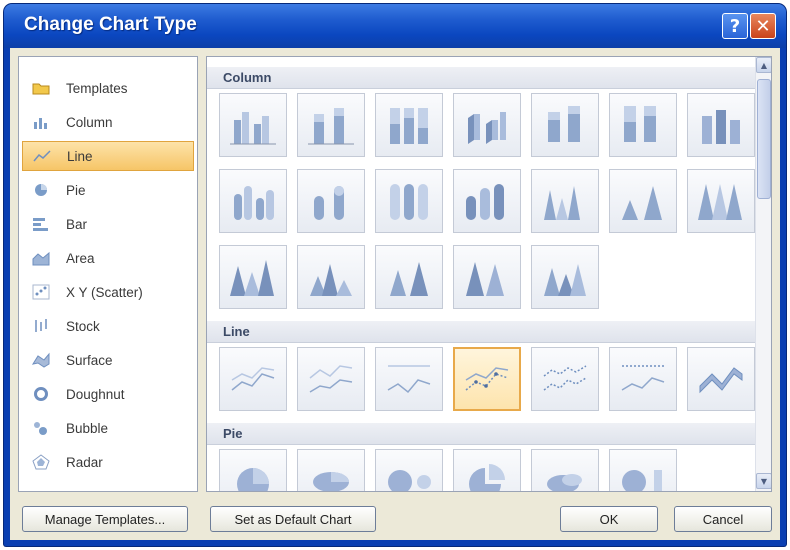 Image resolution: width=790 pixels, height=550 pixels. Describe the element at coordinates (253, 201) in the screenshot. I see `thumb-clustered-cylinder` at that location.